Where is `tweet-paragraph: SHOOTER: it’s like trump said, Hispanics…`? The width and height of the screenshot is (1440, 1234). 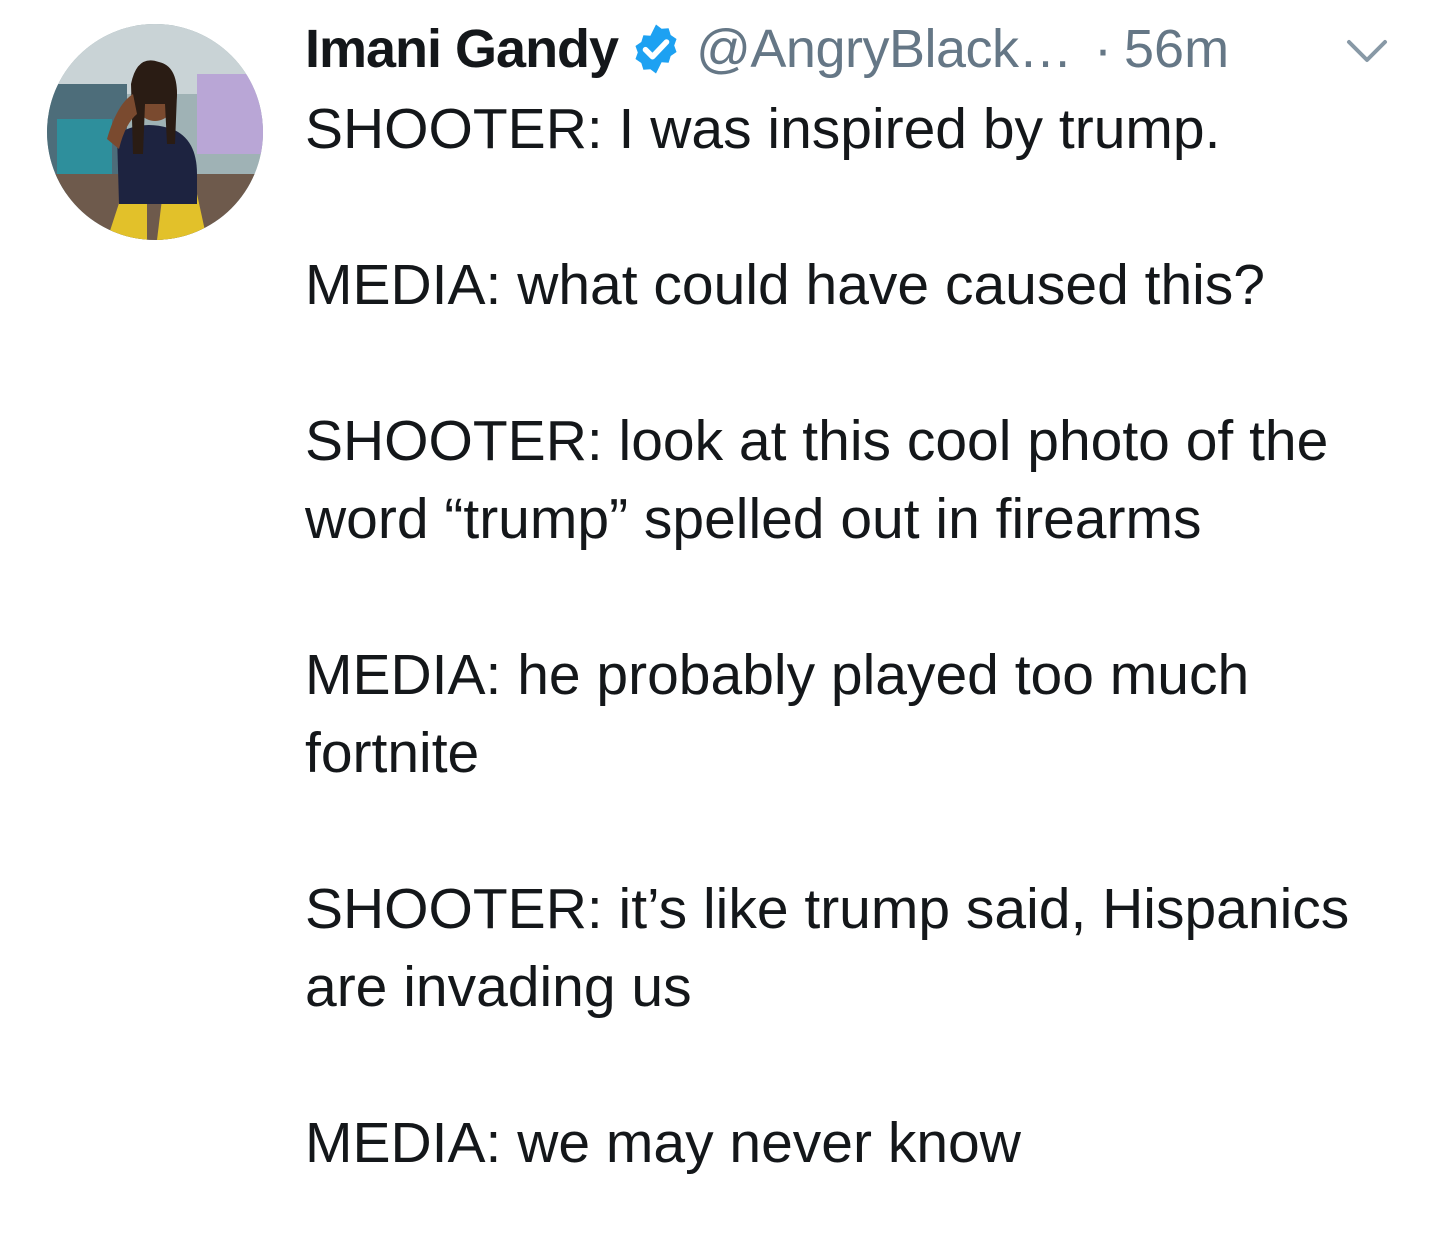
tweet-paragraph: SHOOTER: it’s like trump said, Hispanics… is located at coordinates (827, 948).